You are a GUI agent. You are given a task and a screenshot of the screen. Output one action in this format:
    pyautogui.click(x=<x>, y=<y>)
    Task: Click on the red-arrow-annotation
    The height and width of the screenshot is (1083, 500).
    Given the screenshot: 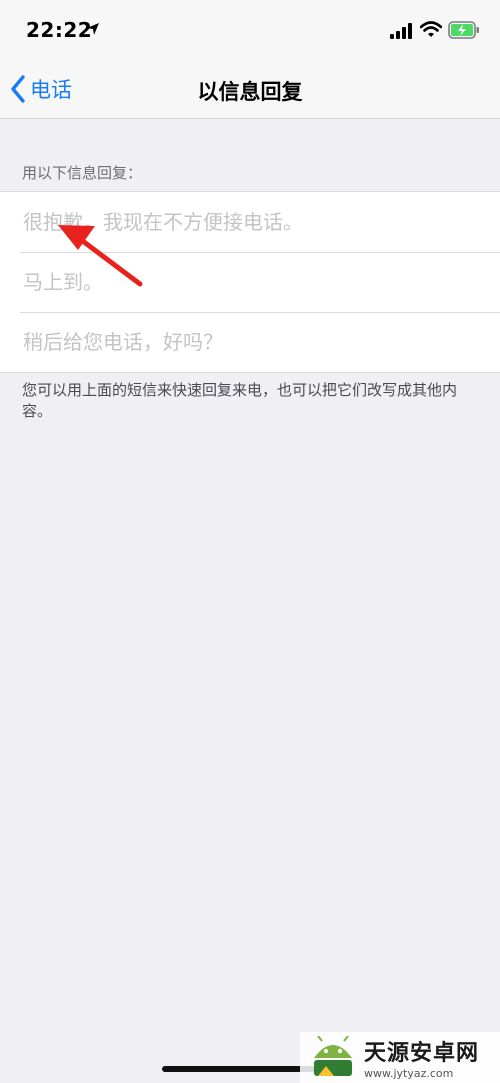 What is the action you would take?
    pyautogui.click(x=100, y=256)
    